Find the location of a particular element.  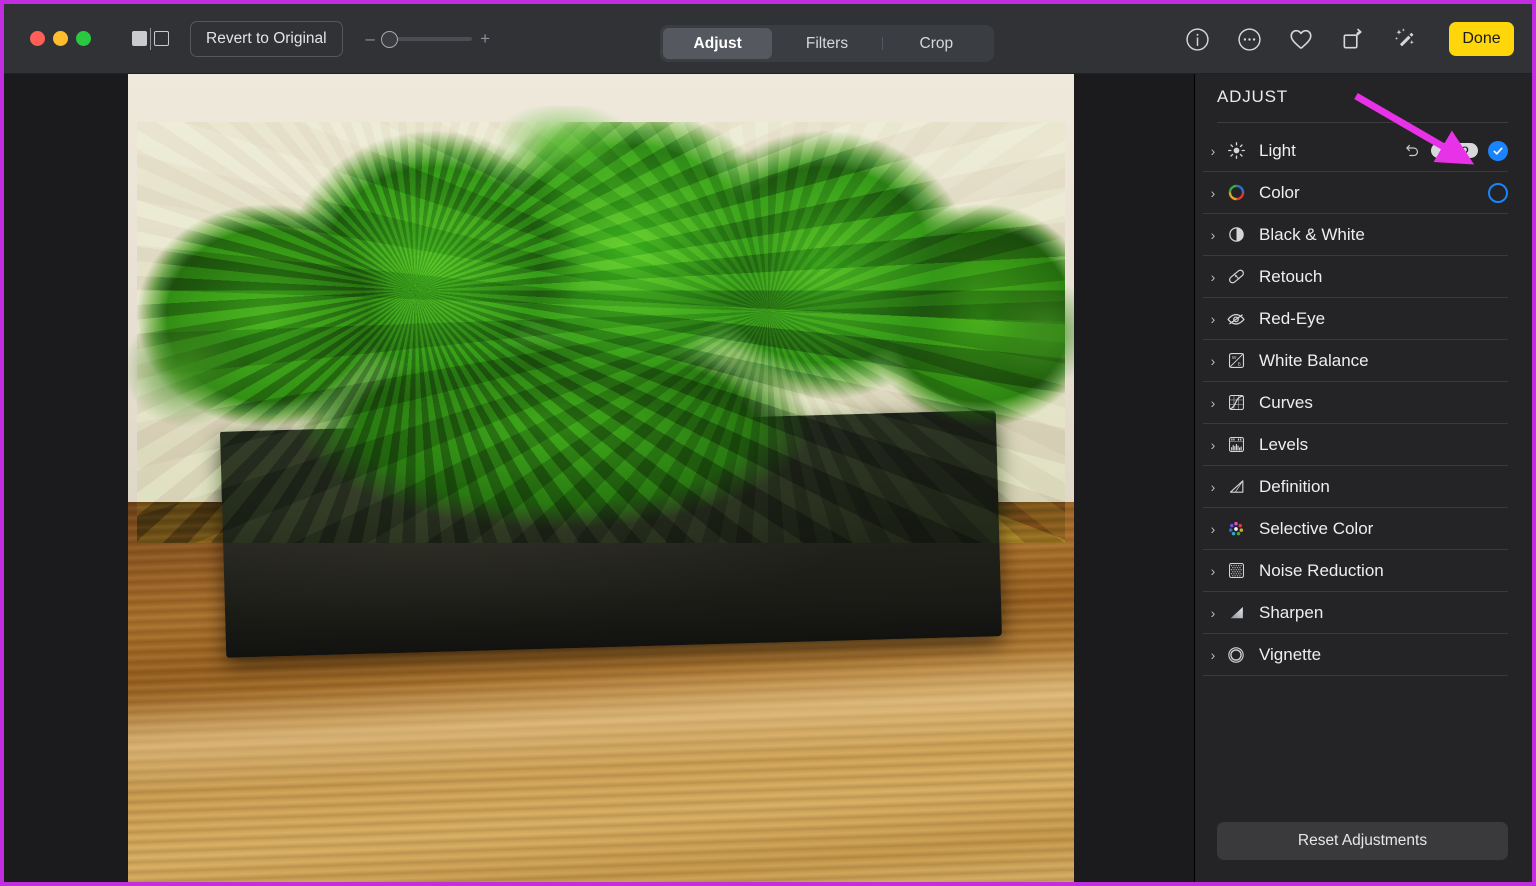

split-view-divider is located at coordinates (150, 38).